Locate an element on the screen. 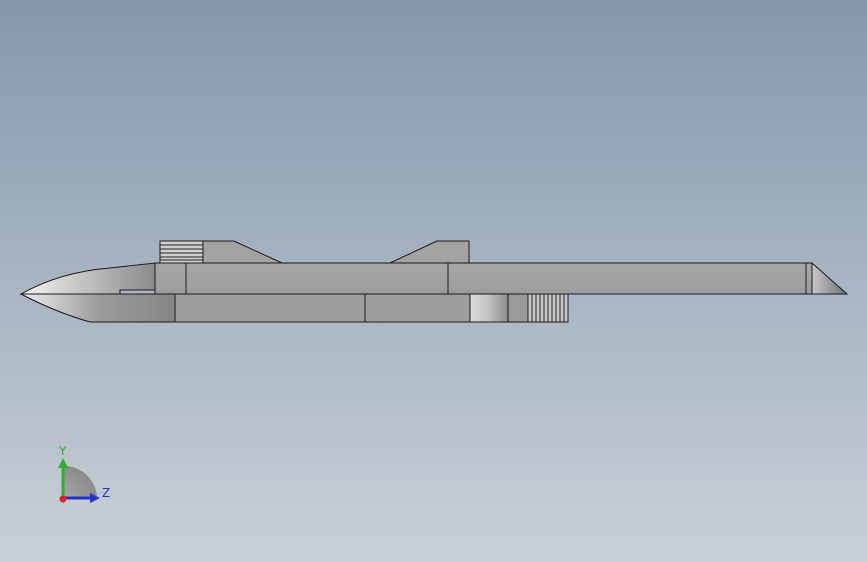 Image resolution: width=867 pixels, height=562 pixels. rear-cylinder is located at coordinates (489, 308).